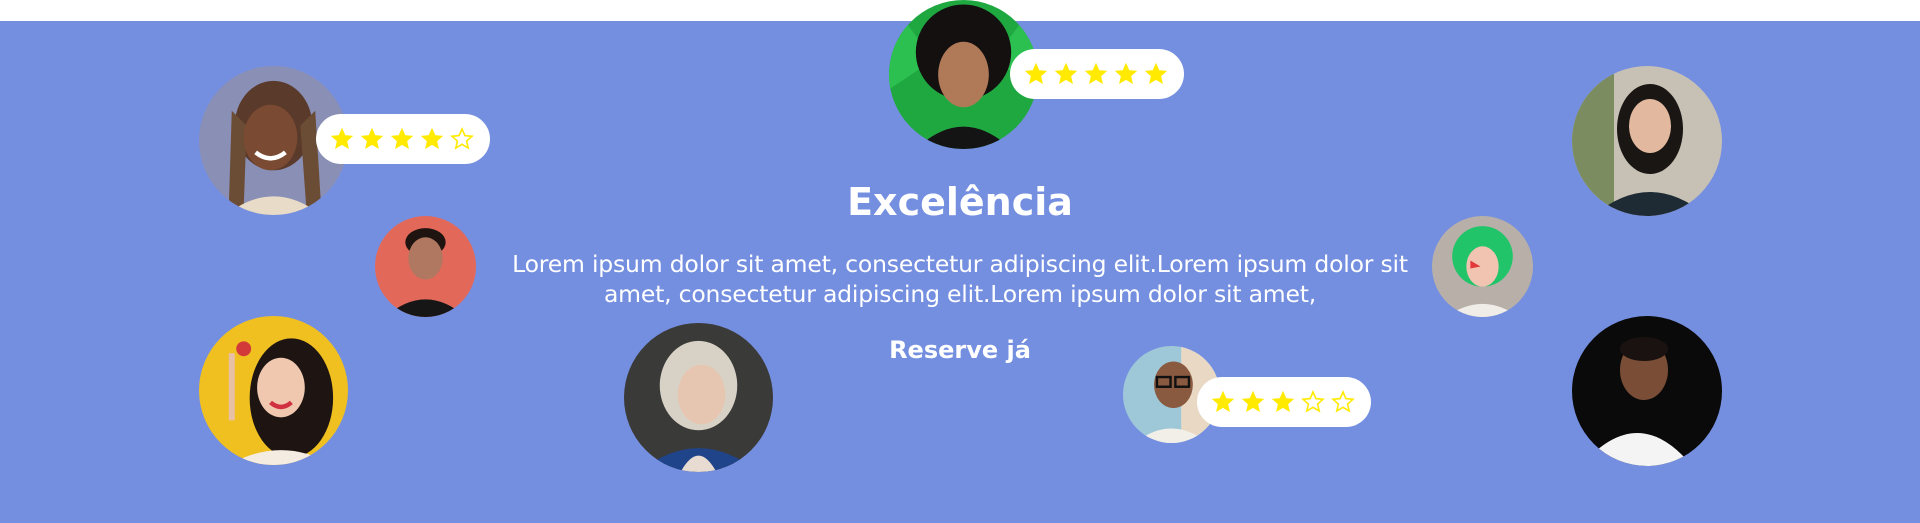  I want to click on top-center-reviewer-rating, so click(1097, 74).